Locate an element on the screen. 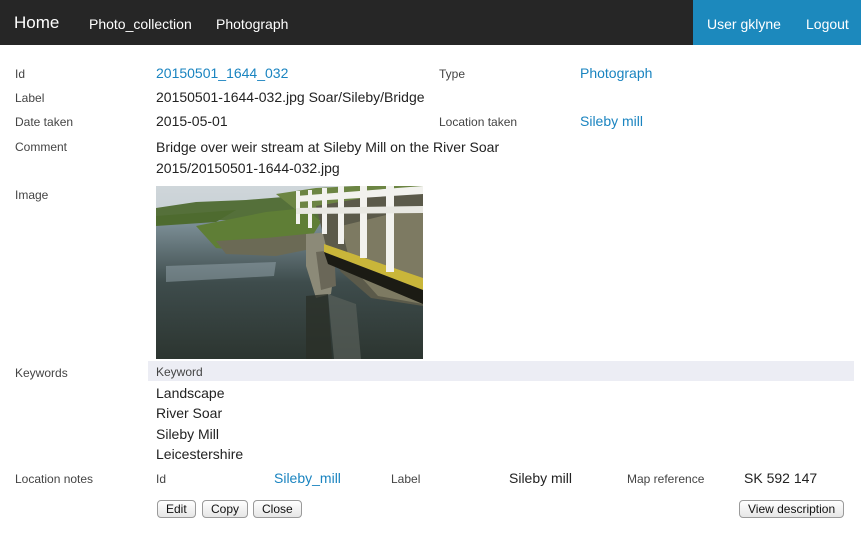  location-label-value: Sileby mill is located at coordinates (541, 478).